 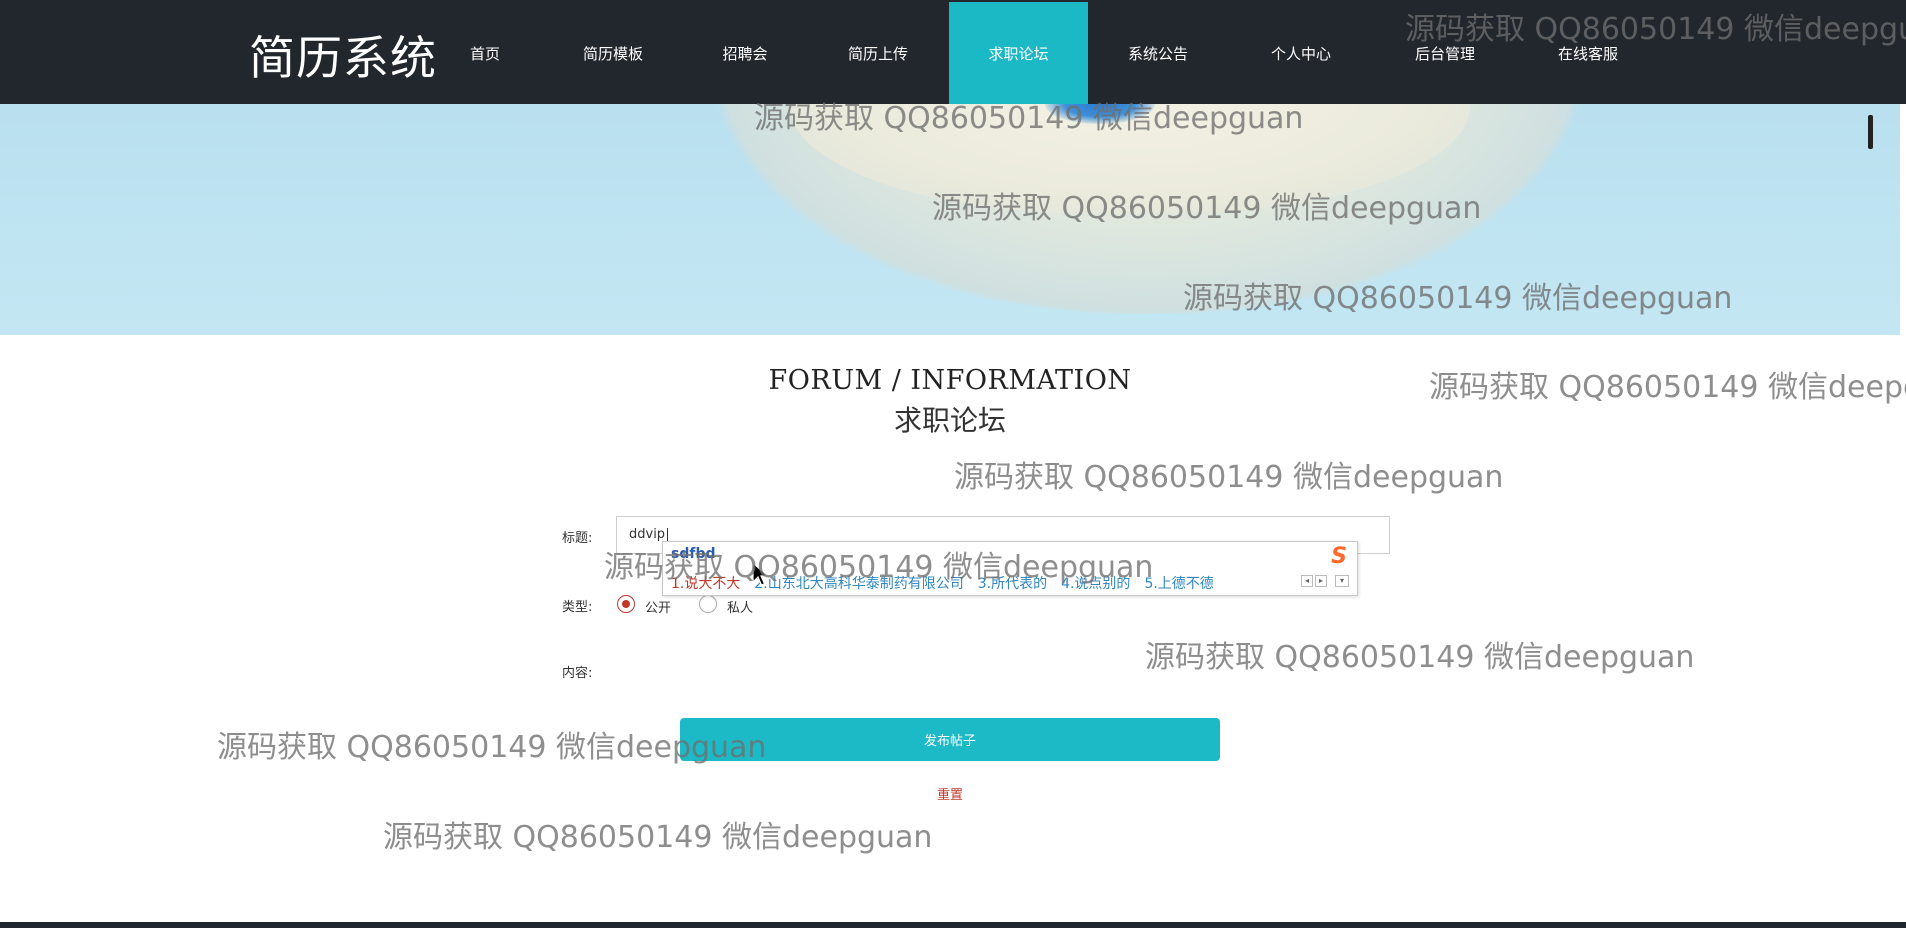 What do you see at coordinates (658, 606) in the screenshot?
I see `radio-public-label: 公开` at bounding box center [658, 606].